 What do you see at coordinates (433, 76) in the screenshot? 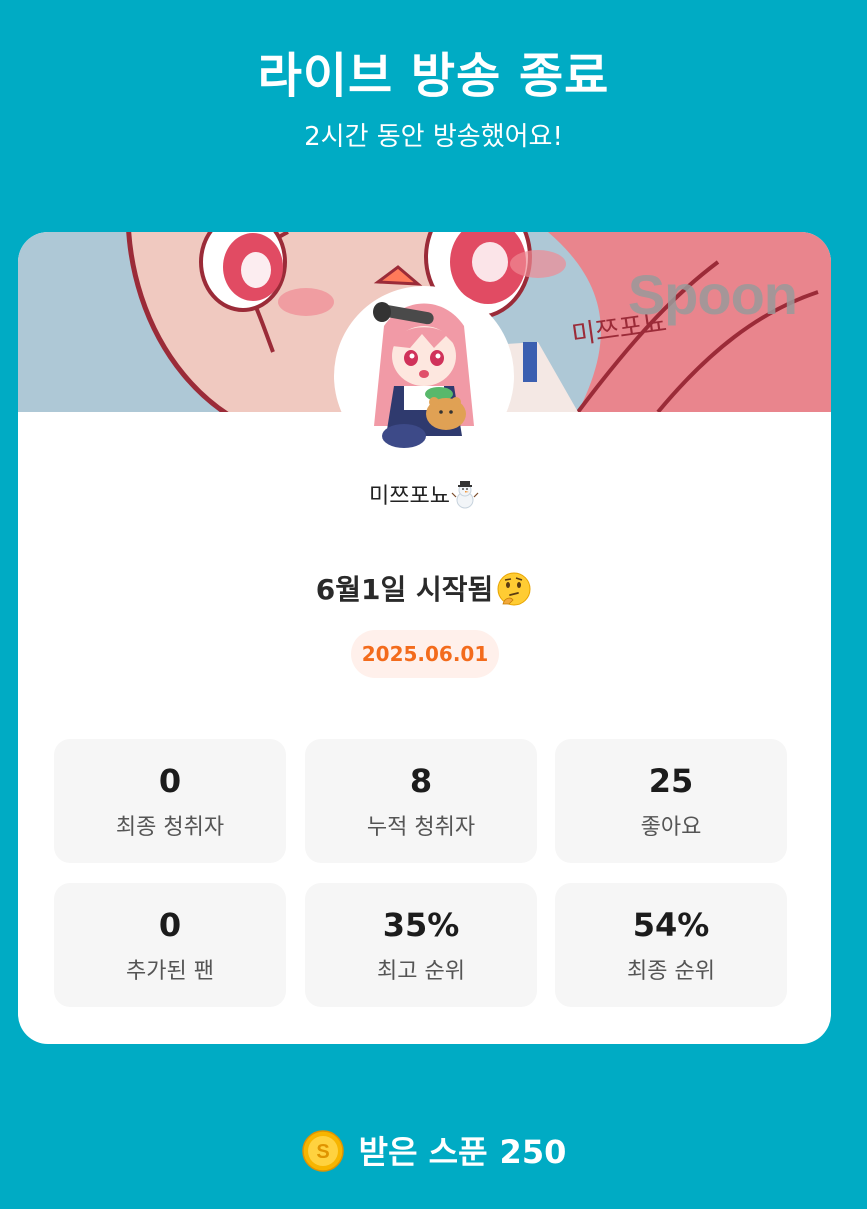
I see `page-title: 라이브 방송 종료` at bounding box center [433, 76].